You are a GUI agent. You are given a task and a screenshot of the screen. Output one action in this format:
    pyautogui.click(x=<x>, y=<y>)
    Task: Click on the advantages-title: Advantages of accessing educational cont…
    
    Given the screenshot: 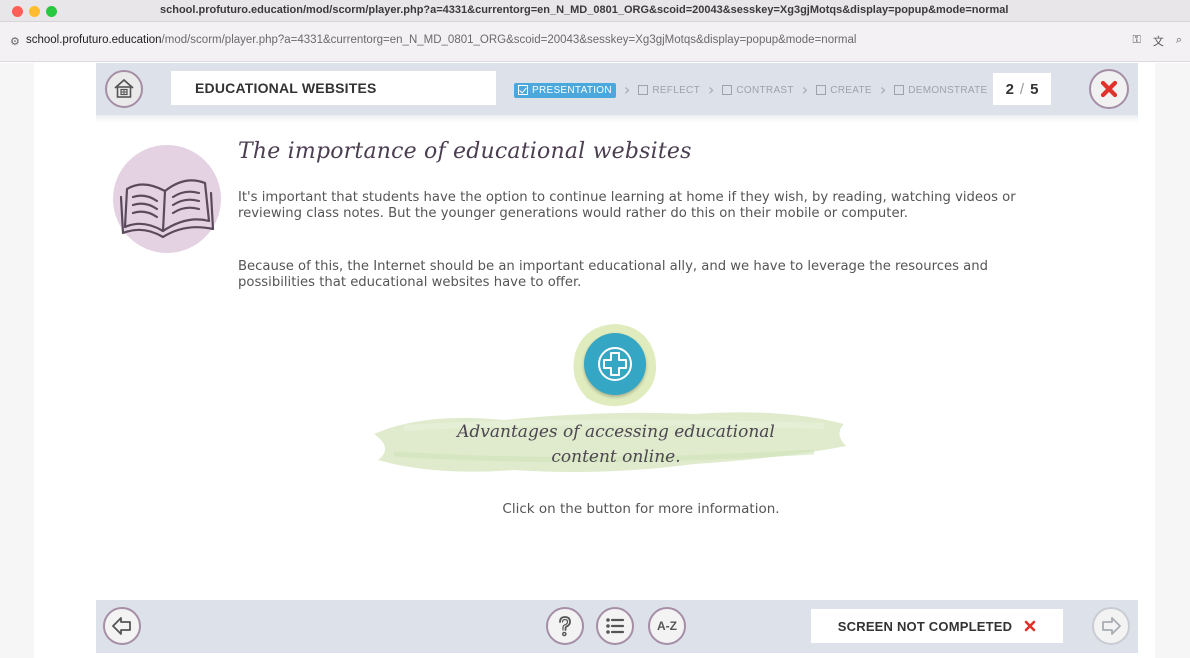 What is the action you would take?
    pyautogui.click(x=616, y=445)
    